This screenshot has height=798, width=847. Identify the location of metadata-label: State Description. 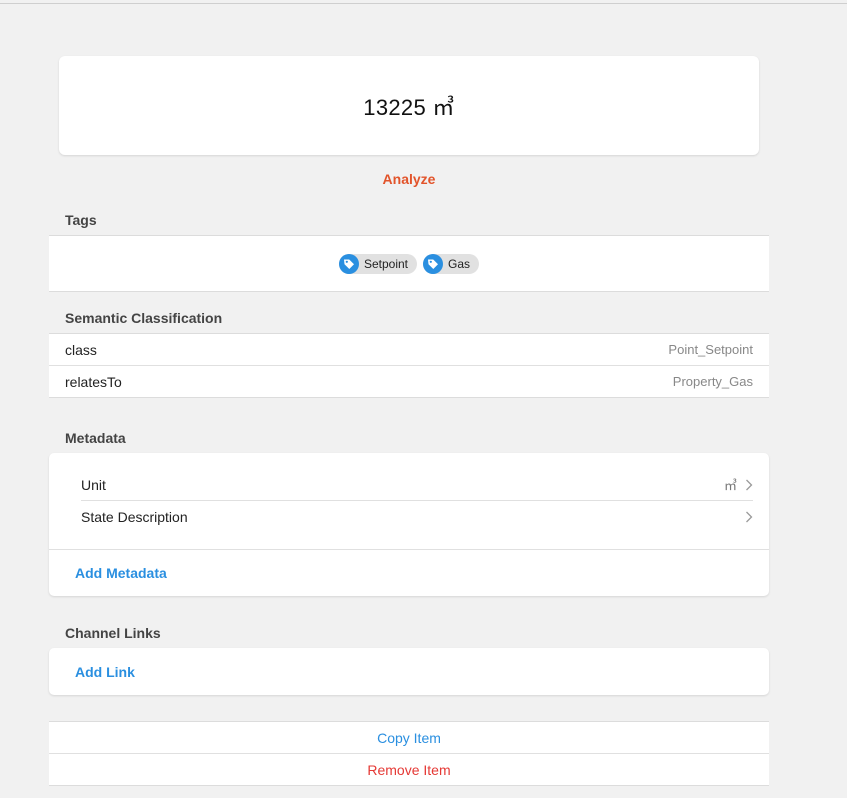
(134, 516).